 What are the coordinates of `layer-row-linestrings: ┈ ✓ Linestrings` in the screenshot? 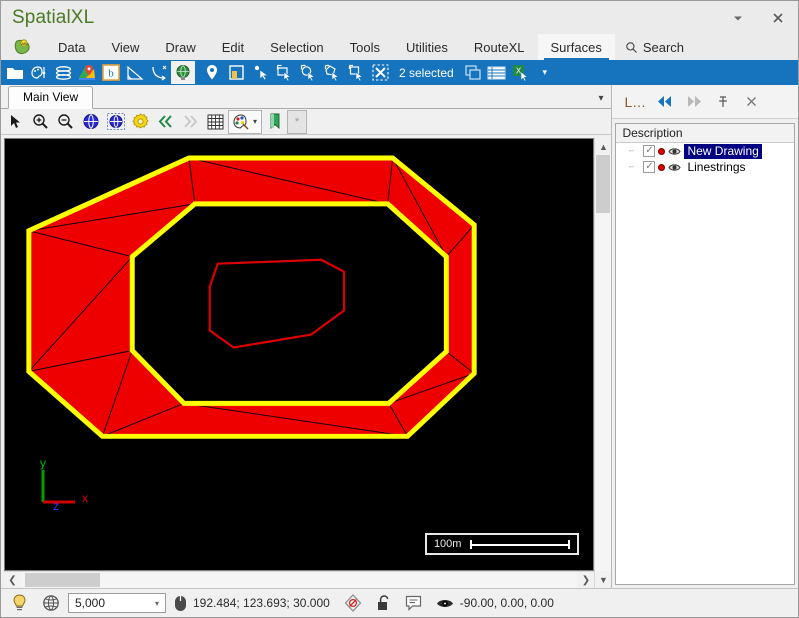 It's located at (705, 167).